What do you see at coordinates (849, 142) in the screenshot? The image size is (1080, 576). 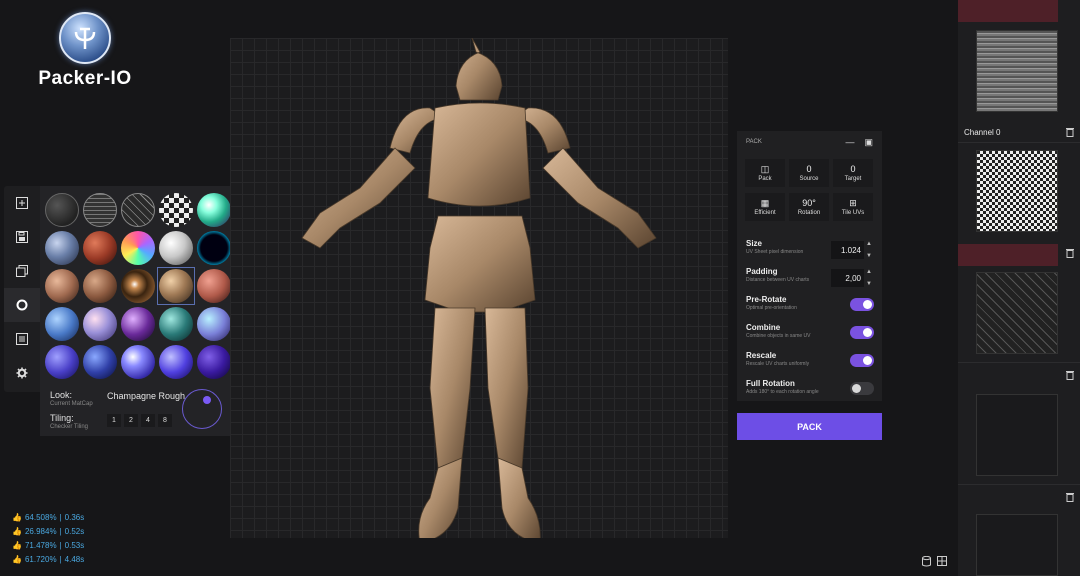 I see `minimize-icon: —` at bounding box center [849, 142].